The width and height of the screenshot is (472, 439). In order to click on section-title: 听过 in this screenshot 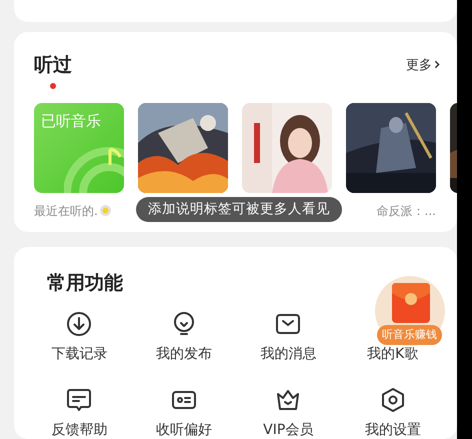, I will do `click(53, 64)`.